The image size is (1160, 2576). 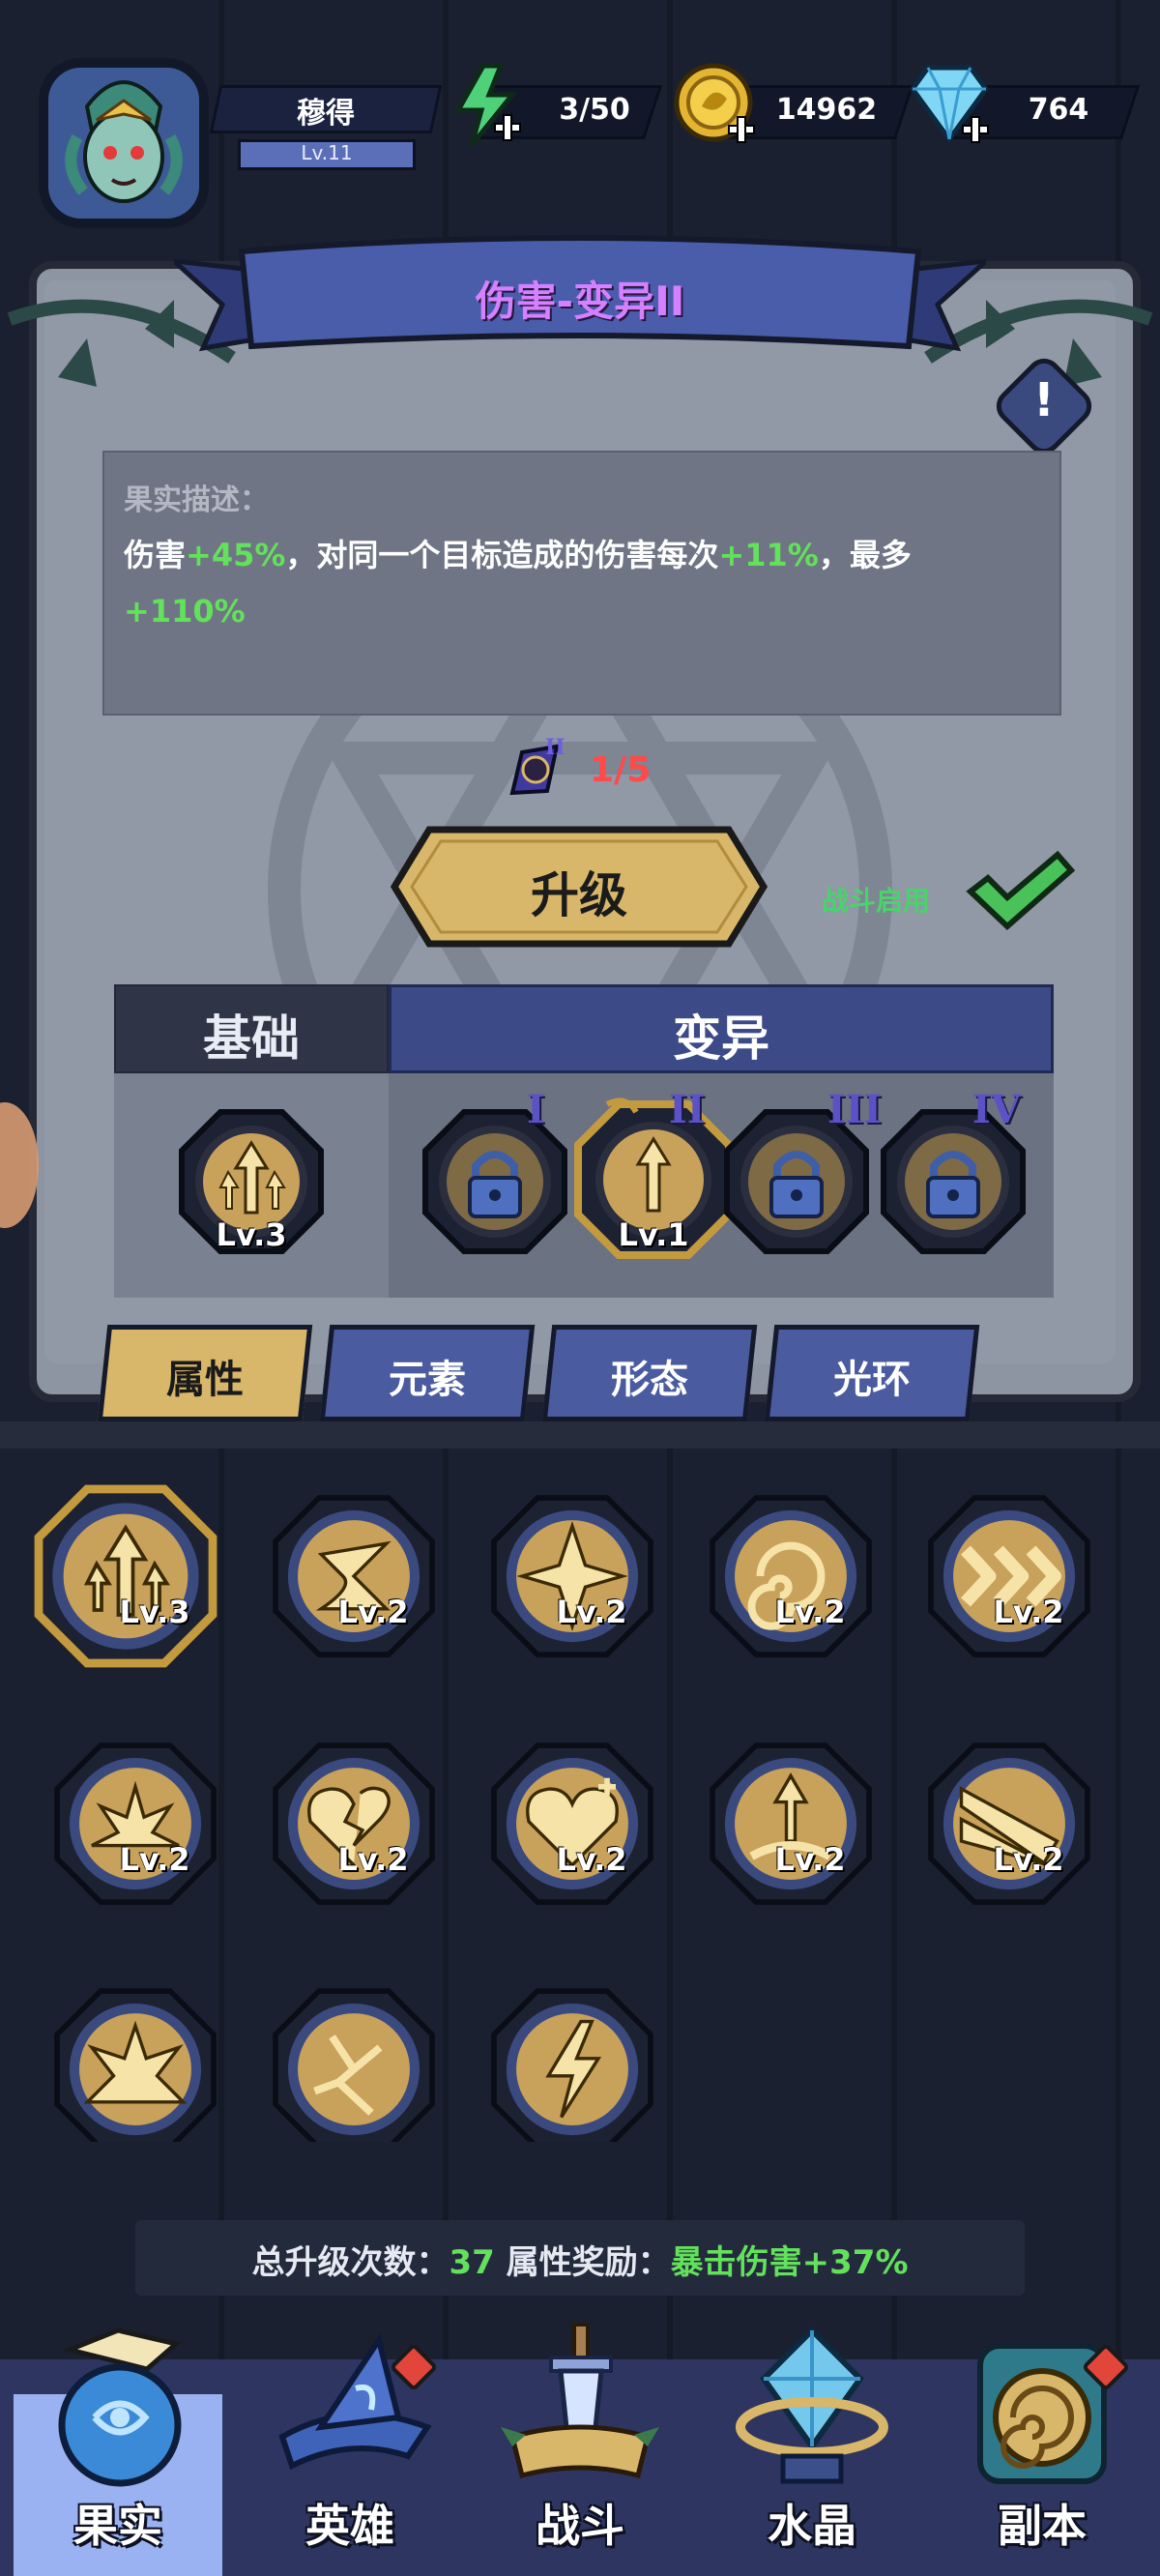 I want to click on broken-heart-fruit-slot, so click(x=354, y=1824).